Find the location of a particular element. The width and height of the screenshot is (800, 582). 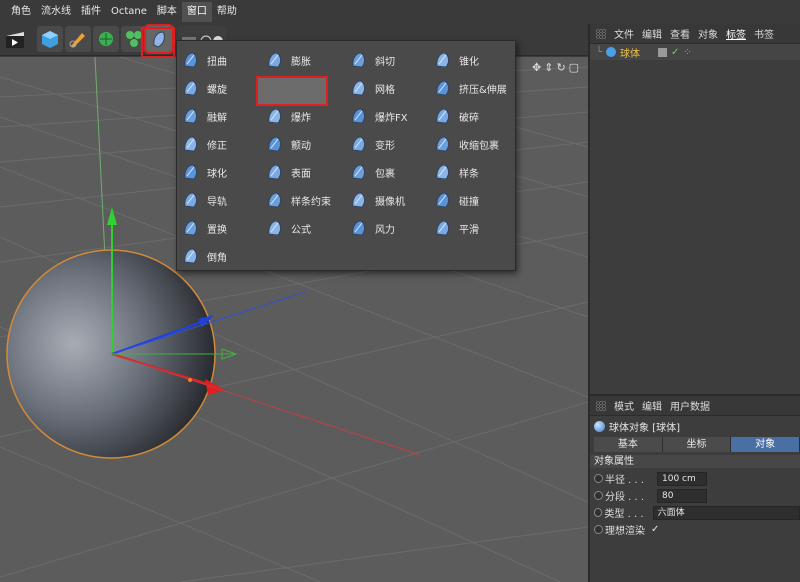

deformer-label: 样条 is located at coordinates (469, 174).